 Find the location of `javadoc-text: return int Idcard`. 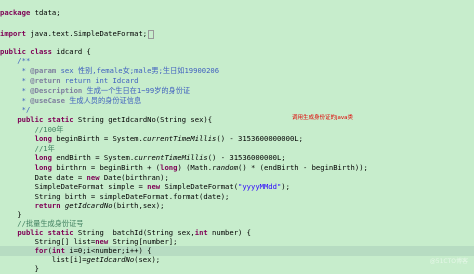

javadoc-text: return int Idcard is located at coordinates (99, 80).